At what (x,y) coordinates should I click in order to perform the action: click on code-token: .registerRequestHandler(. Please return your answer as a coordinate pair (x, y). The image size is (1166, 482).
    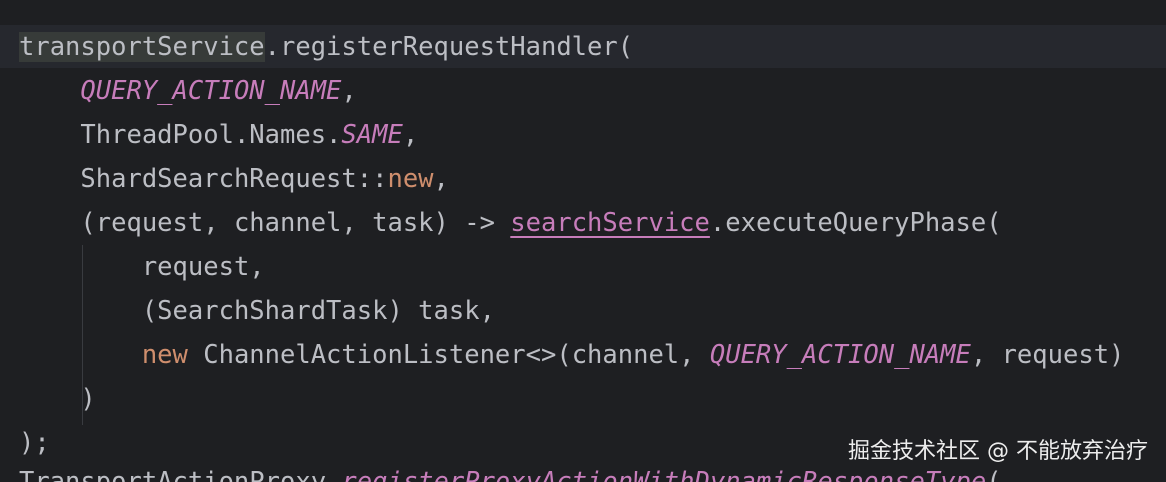
    Looking at the image, I should click on (449, 47).